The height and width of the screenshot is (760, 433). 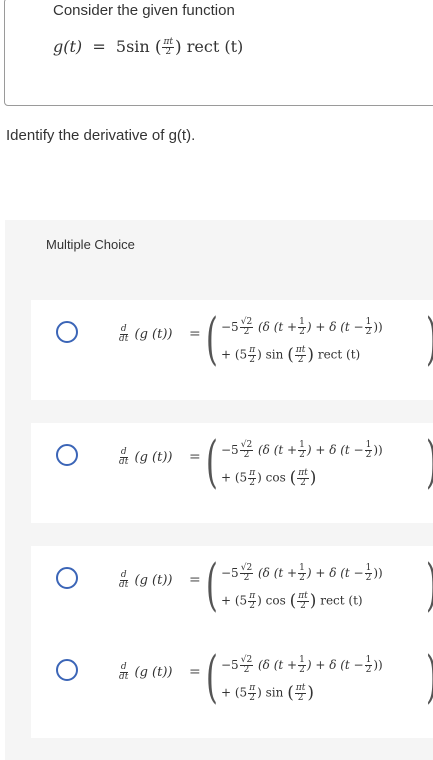 I want to click on trig-term: + (5 π 2) sin (πt 2), so click(x=268, y=692).